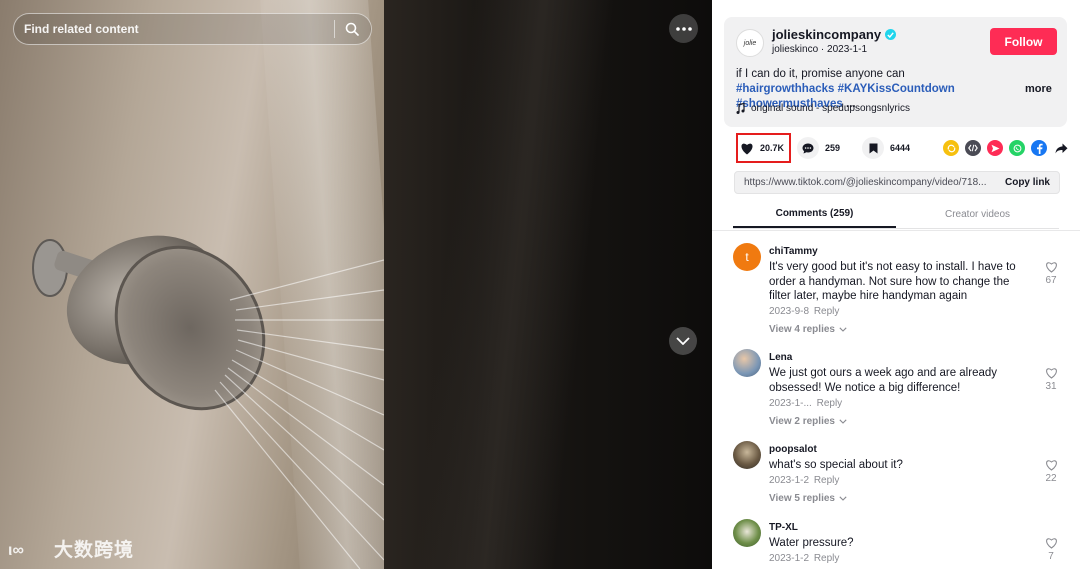 This screenshot has height=569, width=1080. I want to click on search-bar, so click(192, 29).